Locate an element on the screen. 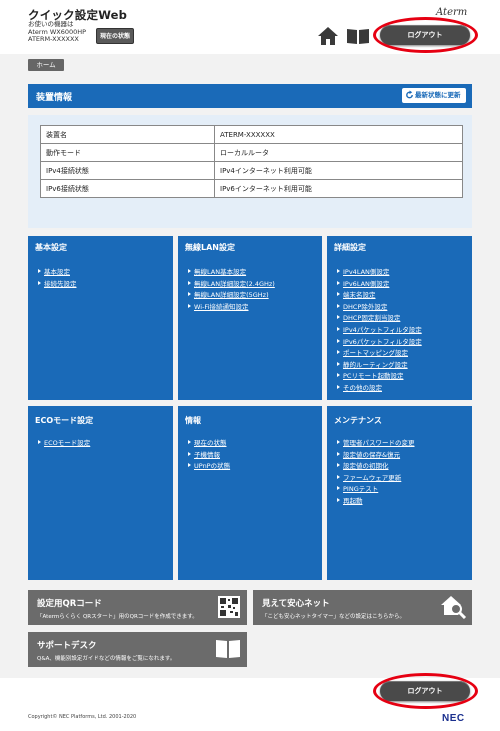 The width and height of the screenshot is (500, 731). support-desk-tile: サポートデスク Q&A、機能別設定ガイドなどの情報をご覧になれます。 is located at coordinates (137, 649).